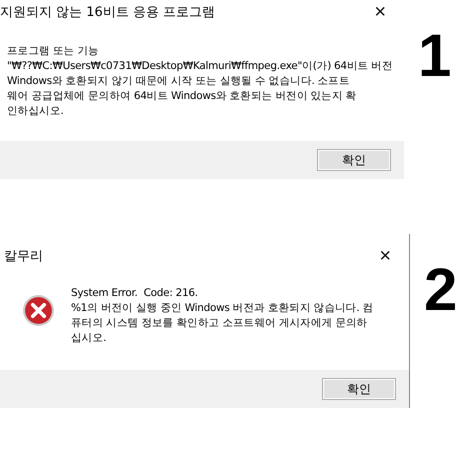  What do you see at coordinates (222, 316) in the screenshot?
I see `error-message: System Error. Code: 216. %1의 버전이 실행 중인 Windows 버전과 호환되지 않습니다. 컴 퓨터의 시스템 정보를 확인하고 소프트웨어 게시자에게 문의하 십시오.` at bounding box center [222, 316].